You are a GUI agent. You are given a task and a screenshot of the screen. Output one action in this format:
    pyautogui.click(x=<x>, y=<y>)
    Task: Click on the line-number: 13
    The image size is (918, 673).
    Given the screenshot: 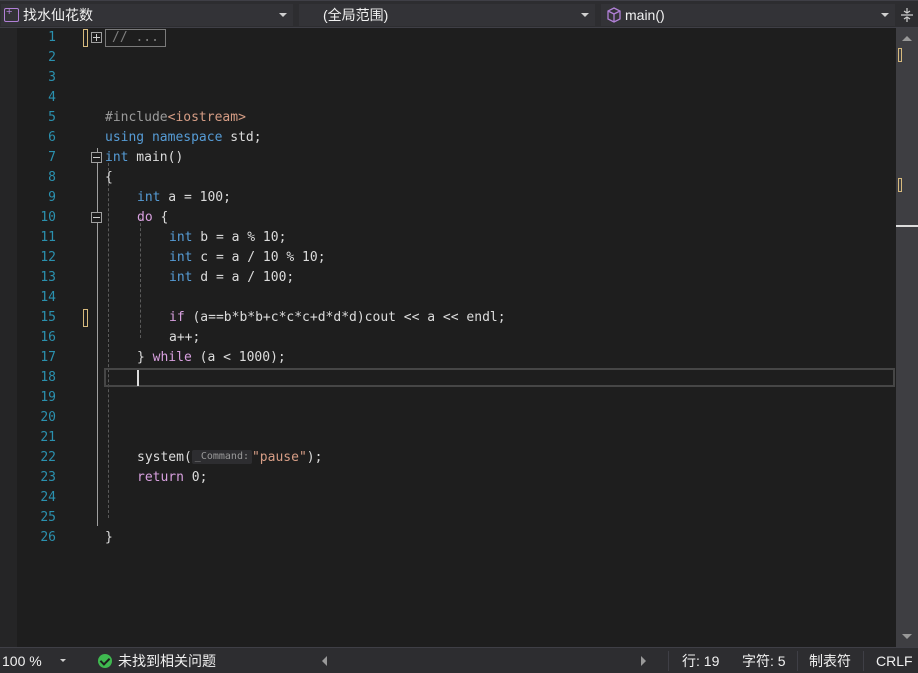 What is the action you would take?
    pyautogui.click(x=48, y=277)
    